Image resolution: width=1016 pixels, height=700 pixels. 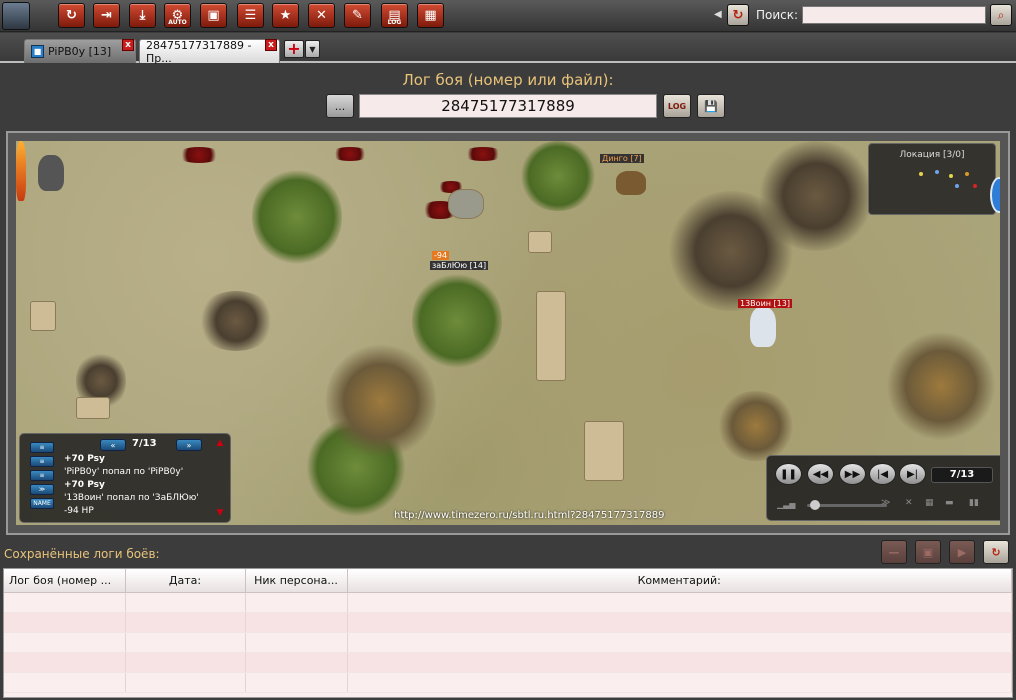 What do you see at coordinates (144, 443) in the screenshot?
I see `log-turn-counter: 7/13` at bounding box center [144, 443].